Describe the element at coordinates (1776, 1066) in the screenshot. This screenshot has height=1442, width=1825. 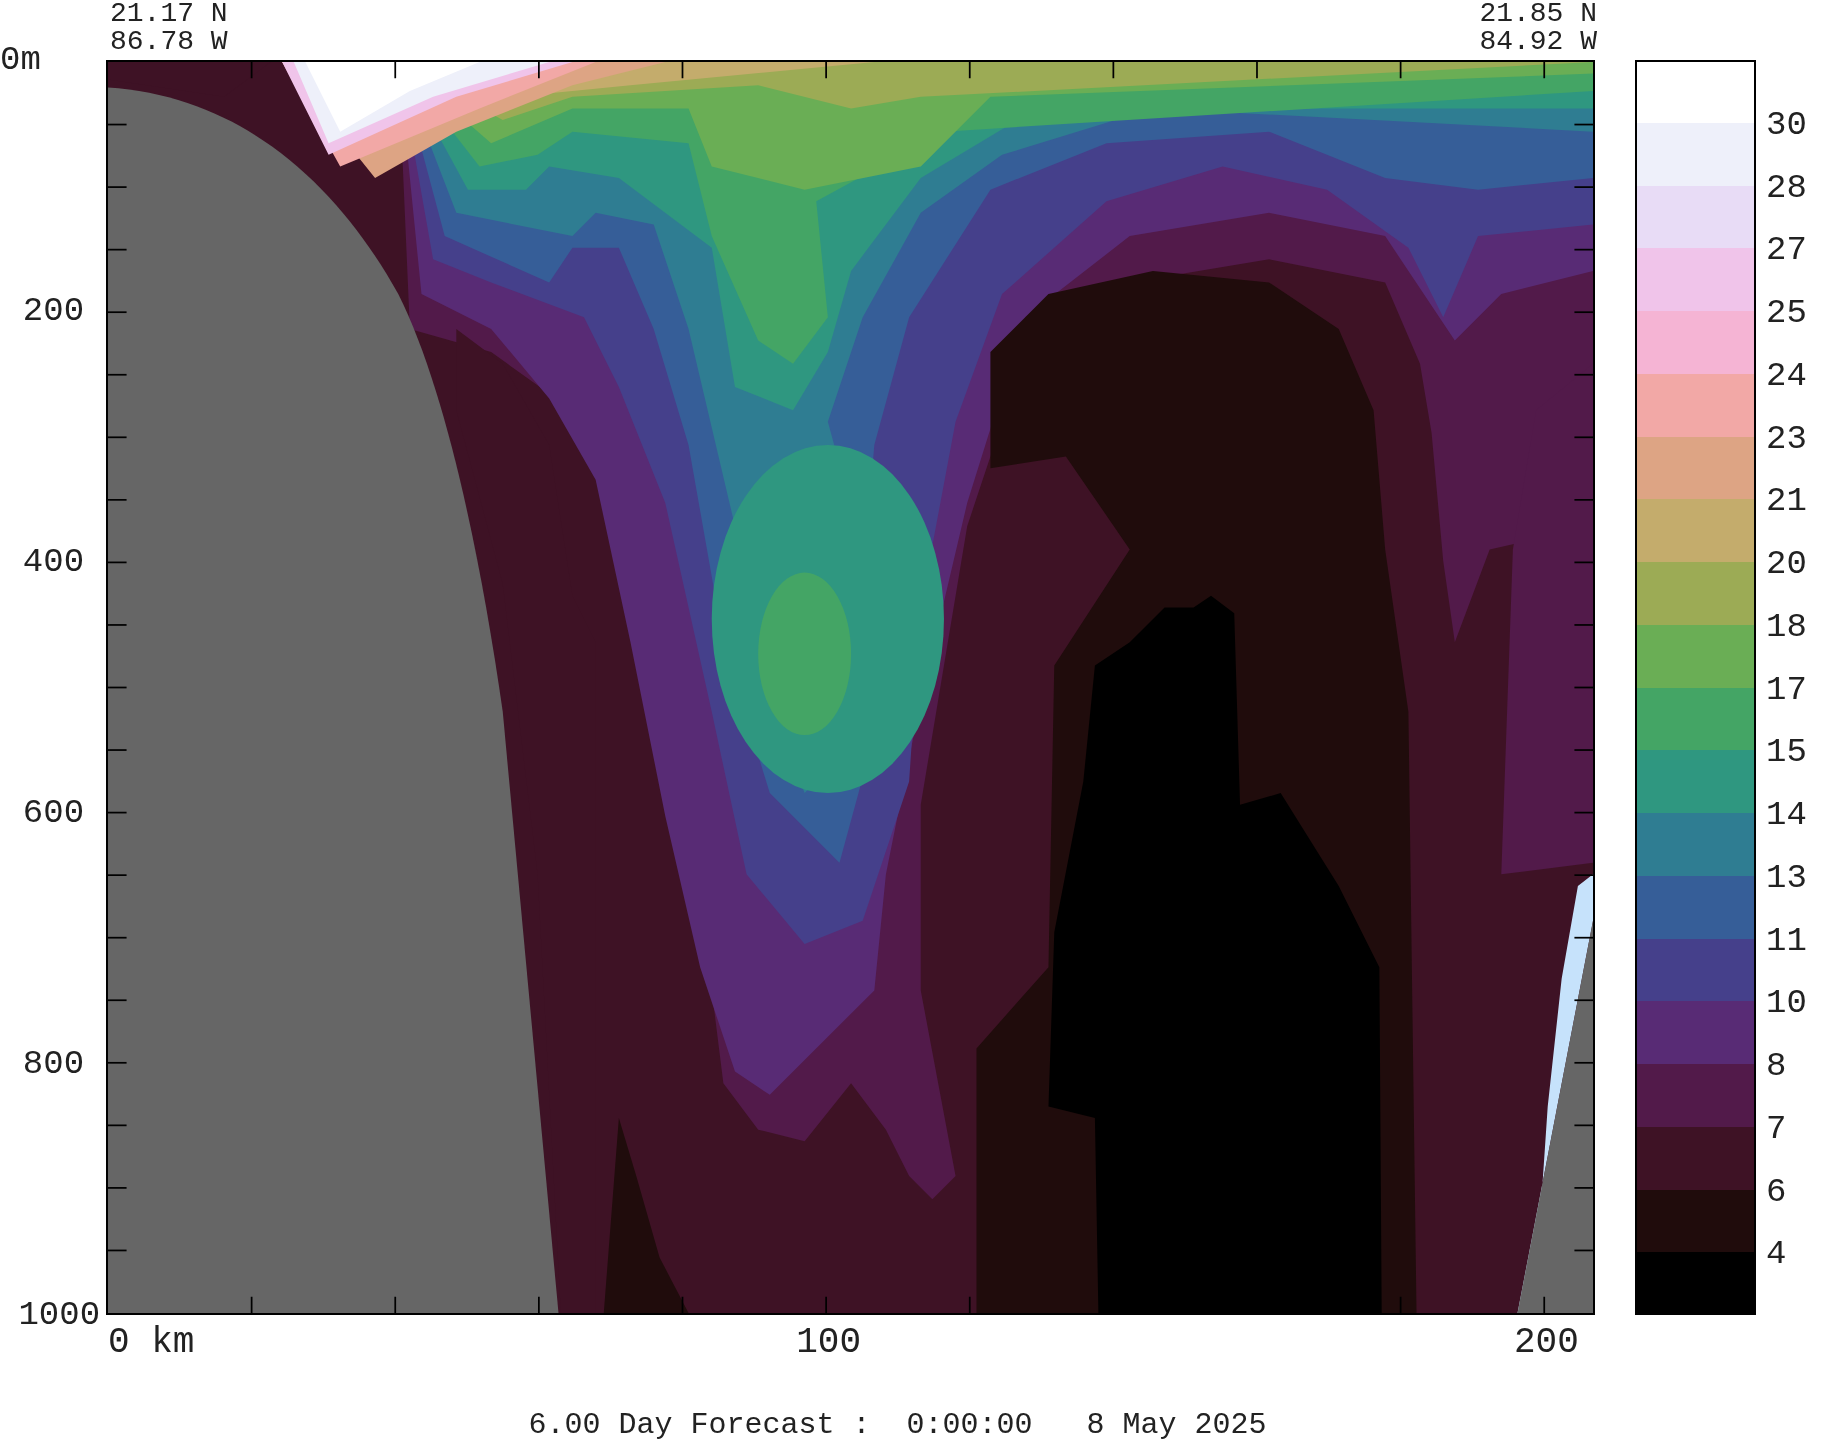
I see `scale-value-label: 8` at that location.